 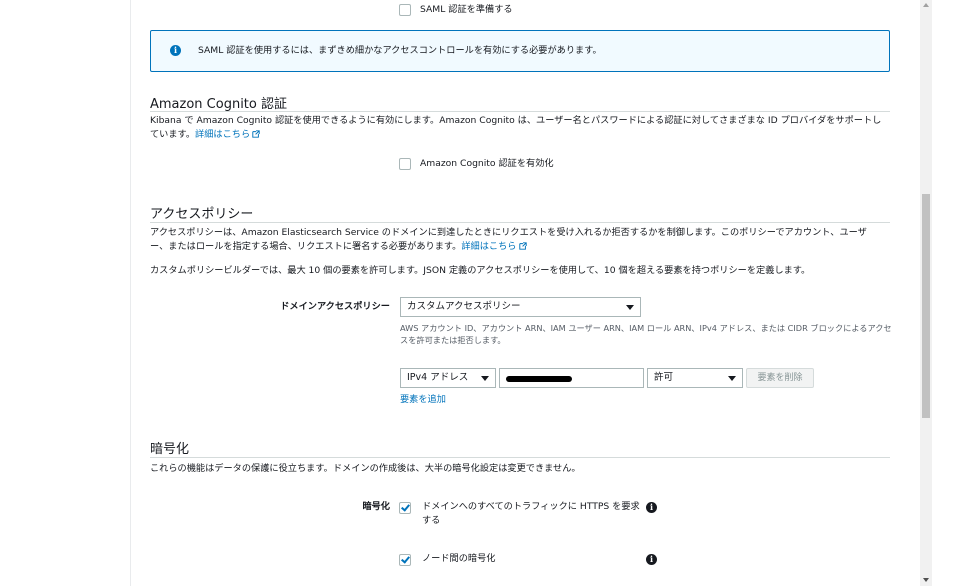 I want to click on domain-policy-select: カスタムアクセスポリシー, so click(x=520, y=307).